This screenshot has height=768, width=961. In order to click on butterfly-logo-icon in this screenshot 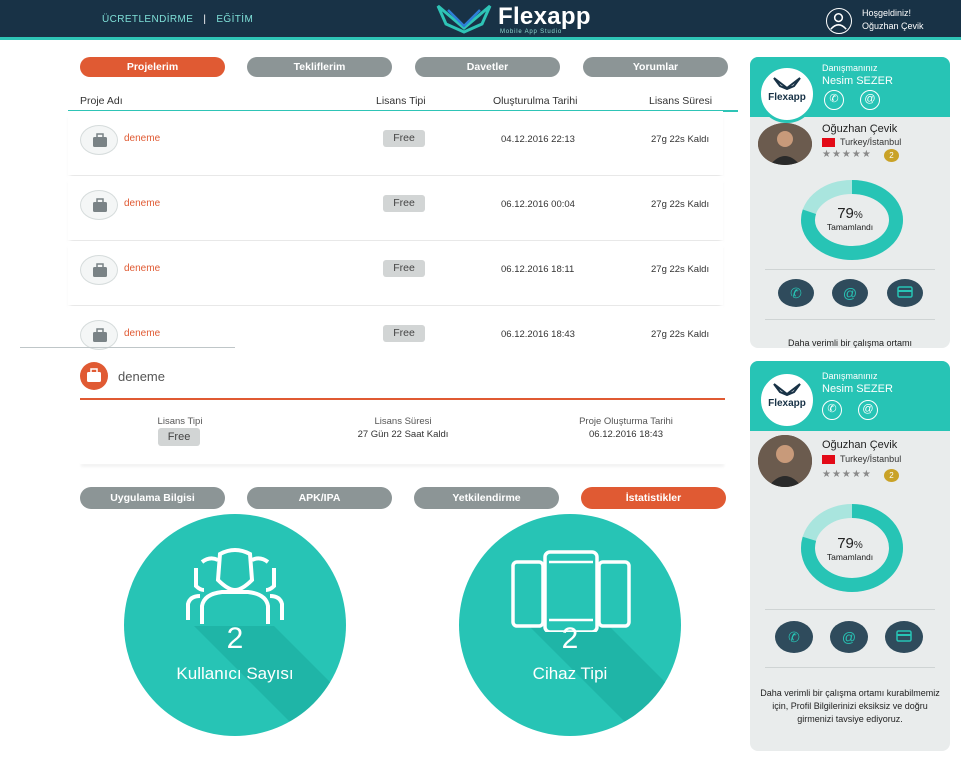, I will do `click(464, 19)`.